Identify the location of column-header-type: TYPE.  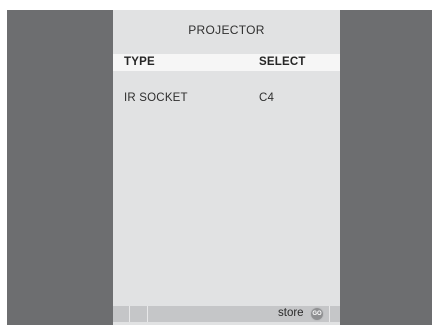
(139, 62).